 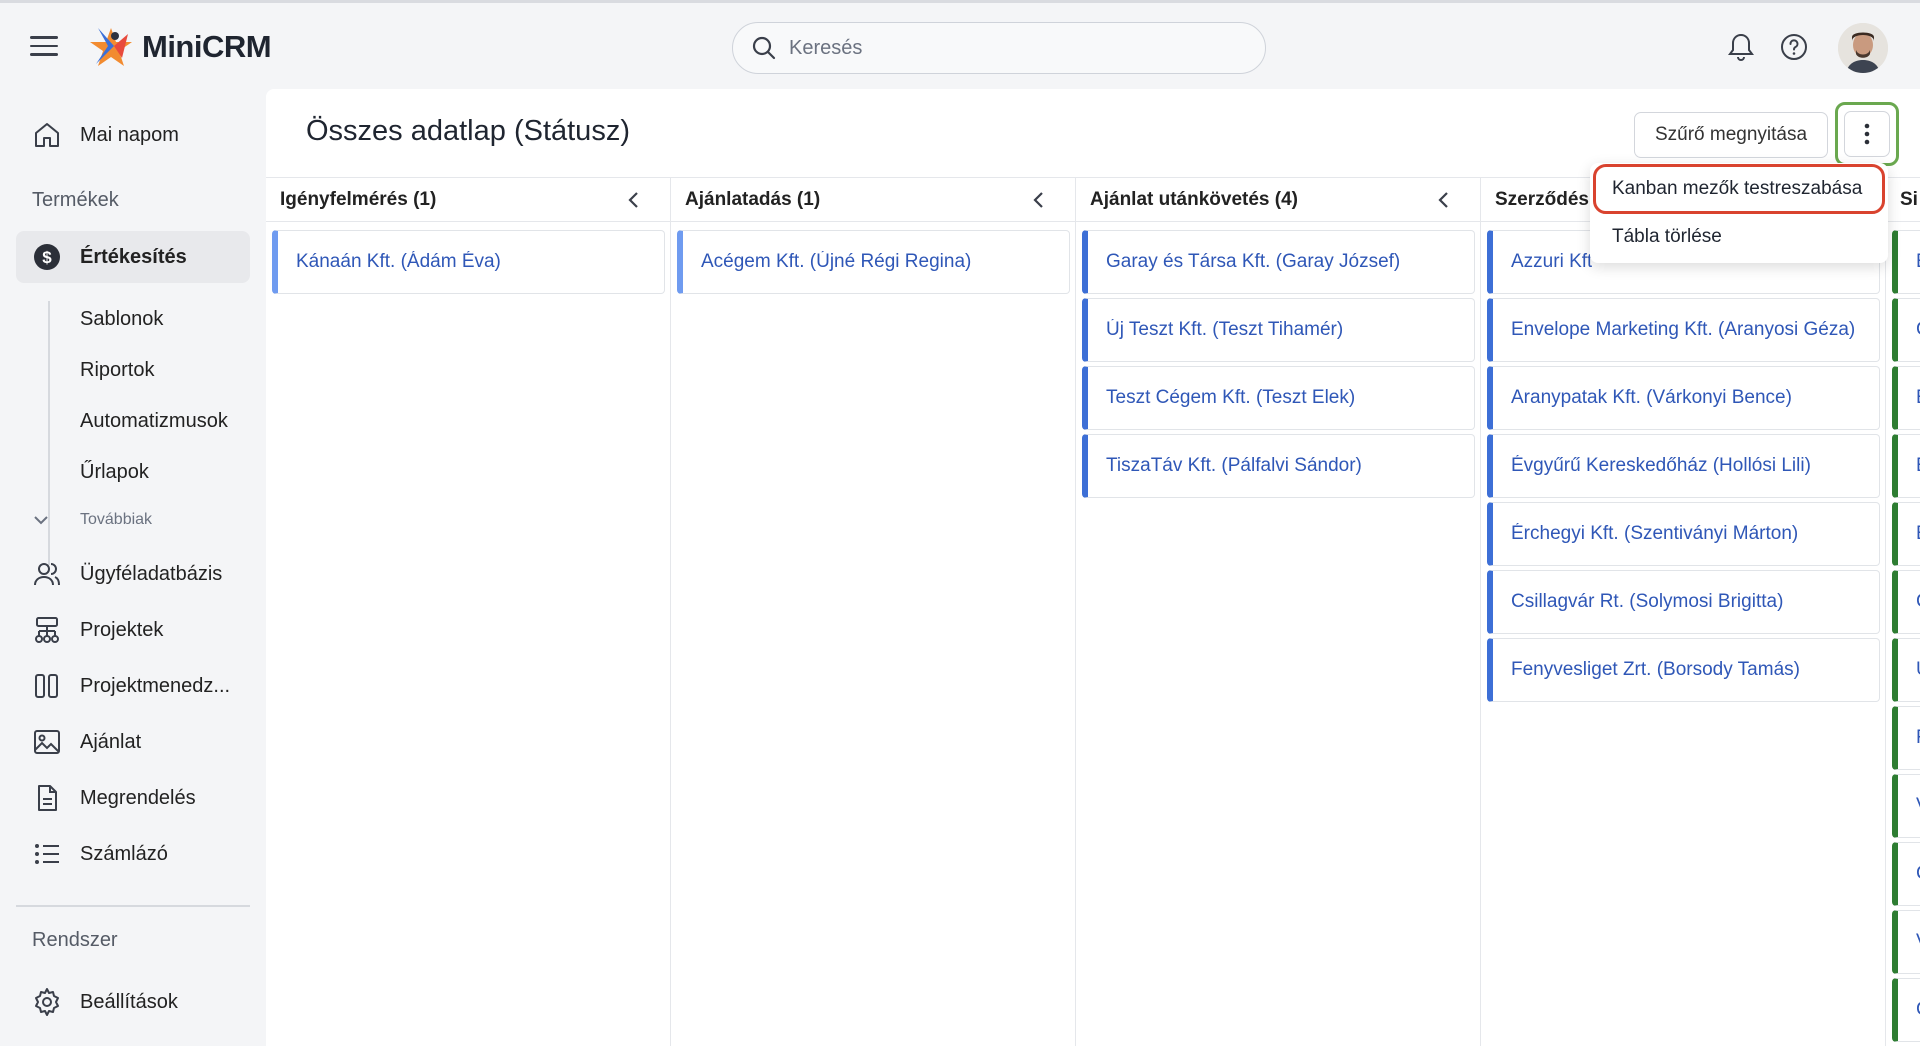 What do you see at coordinates (111, 47) in the screenshot?
I see `minicrm-logo-icon` at bounding box center [111, 47].